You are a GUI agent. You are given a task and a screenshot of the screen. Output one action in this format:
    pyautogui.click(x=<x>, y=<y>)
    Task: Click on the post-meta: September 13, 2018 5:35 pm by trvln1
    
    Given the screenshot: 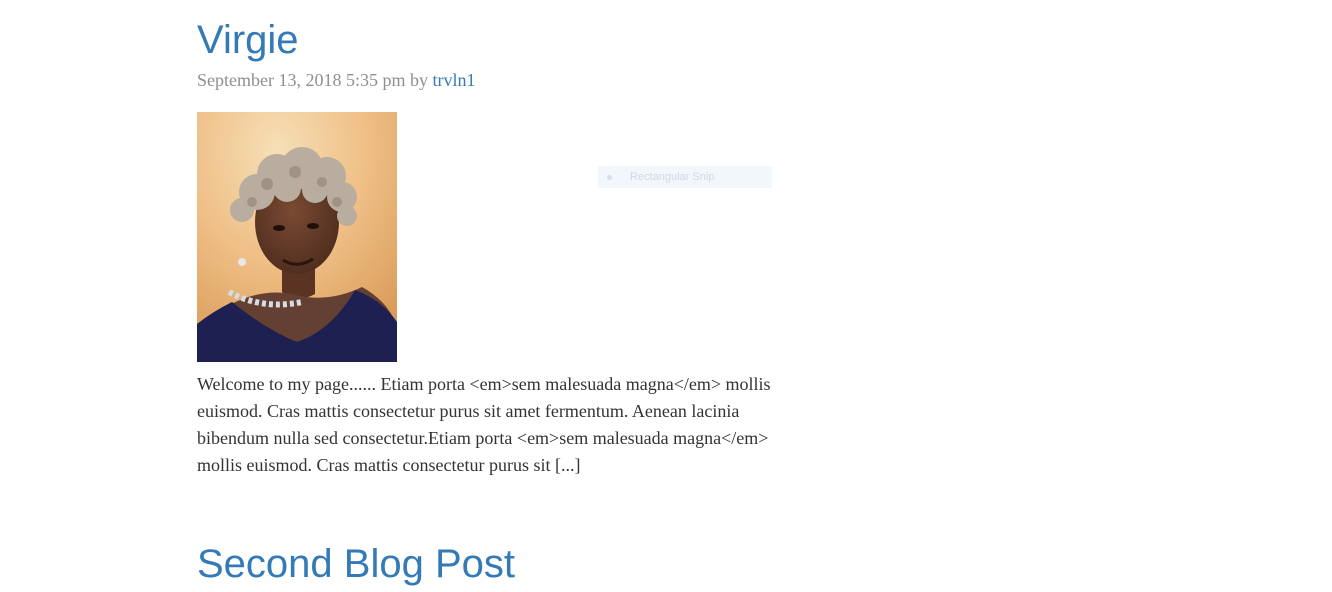 What is the action you would take?
    pyautogui.click(x=502, y=80)
    